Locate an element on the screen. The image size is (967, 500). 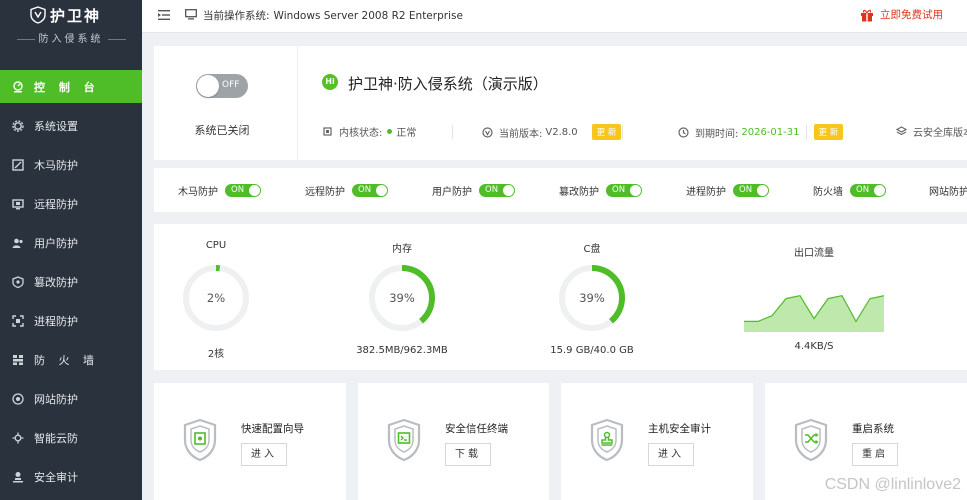
sidebar-item-cloud: 智能云防 is located at coordinates (71, 437).